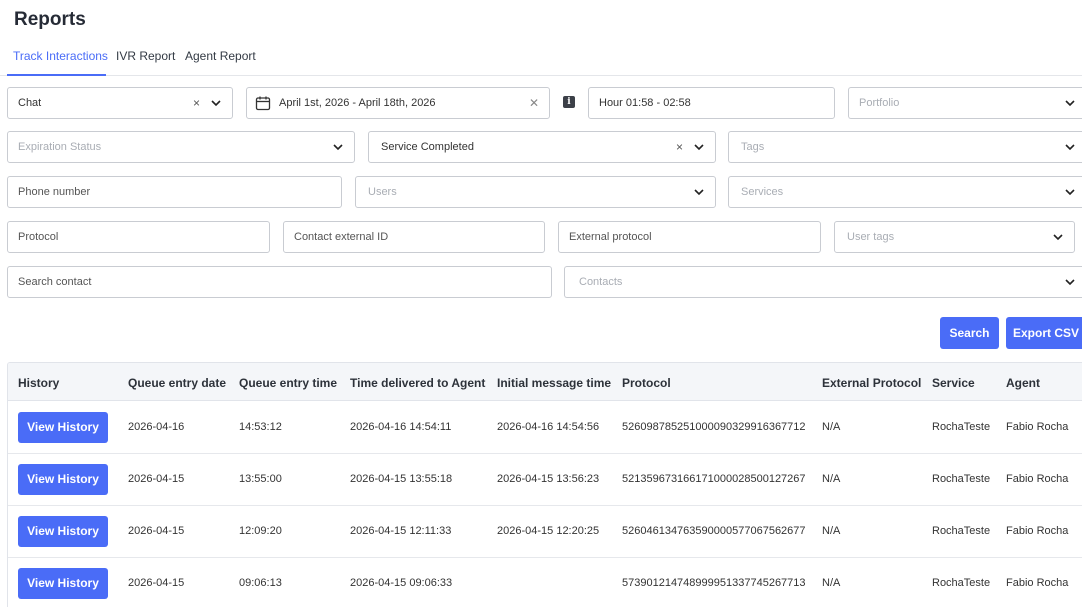  I want to click on users-placeholder: Users, so click(382, 192).